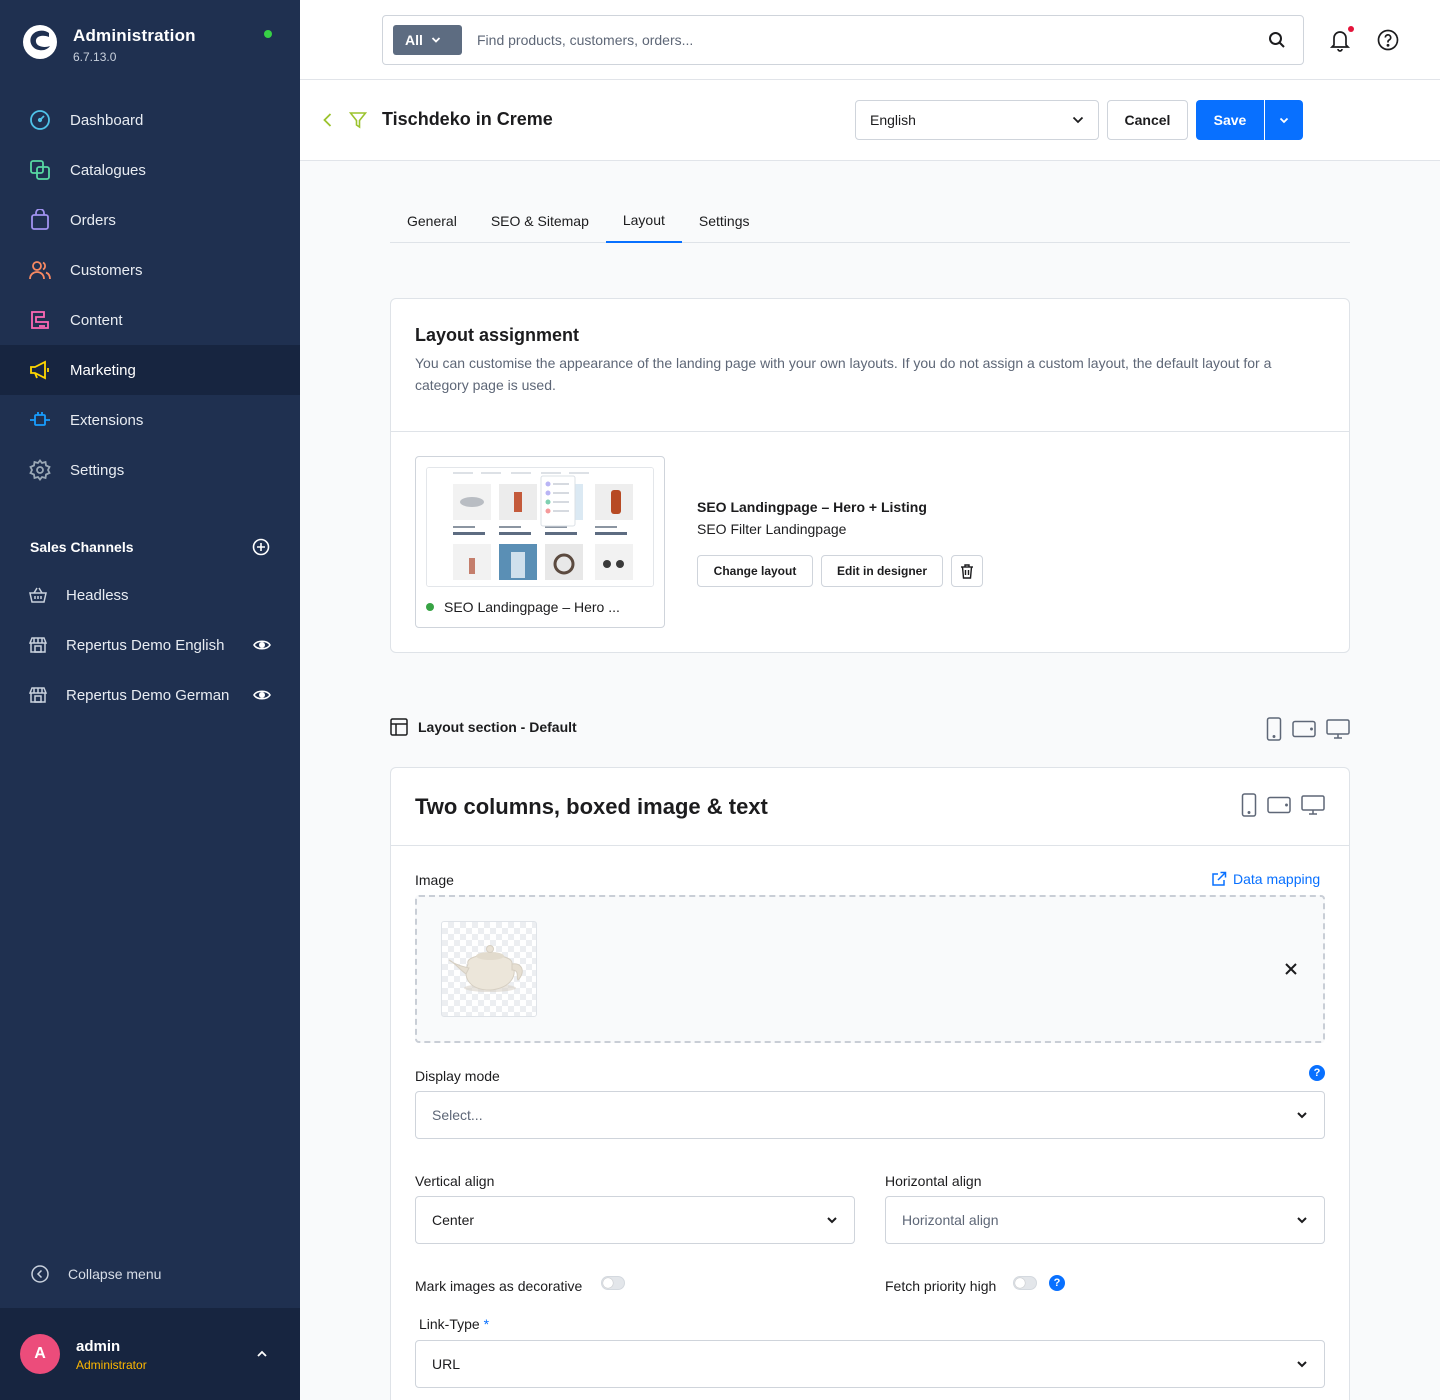 The image size is (1440, 1400). I want to click on sidebar-item-label: Customers, so click(106, 270).